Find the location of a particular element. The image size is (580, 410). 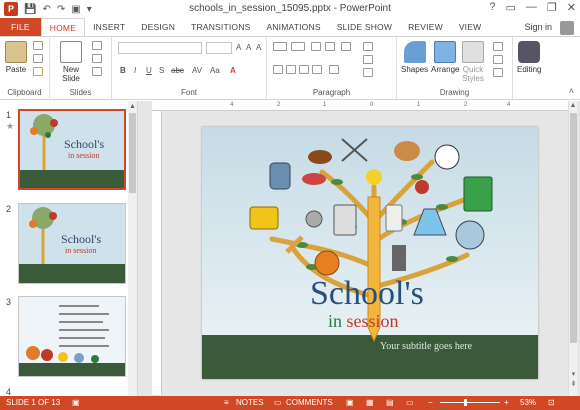

tab-view: VIEW is located at coordinates (470, 27).